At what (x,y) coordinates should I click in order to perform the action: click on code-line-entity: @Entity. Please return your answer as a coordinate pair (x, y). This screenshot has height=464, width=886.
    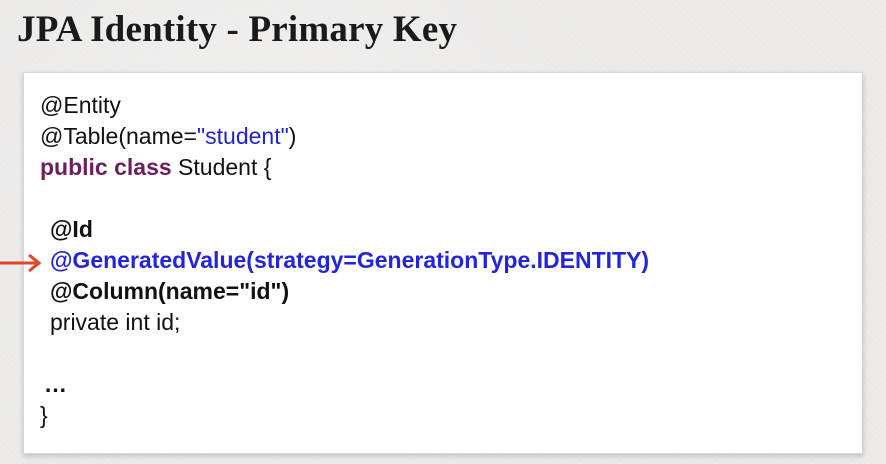
    Looking at the image, I should click on (80, 105).